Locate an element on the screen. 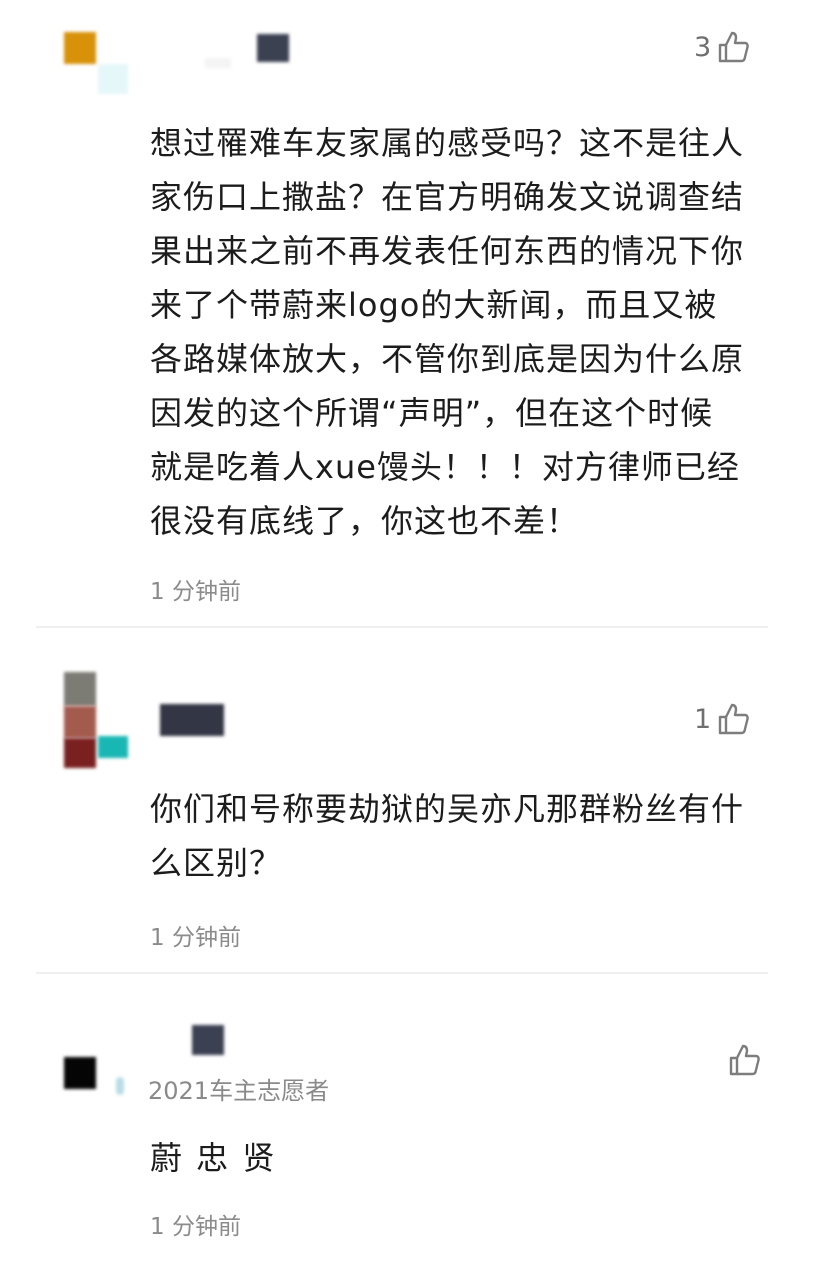  like-count: 1 is located at coordinates (703, 719).